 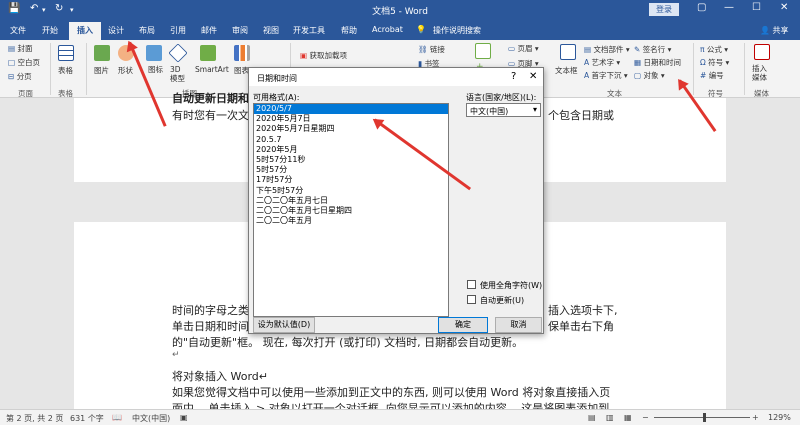 I want to click on language-status: 中文(中国), so click(x=151, y=418).